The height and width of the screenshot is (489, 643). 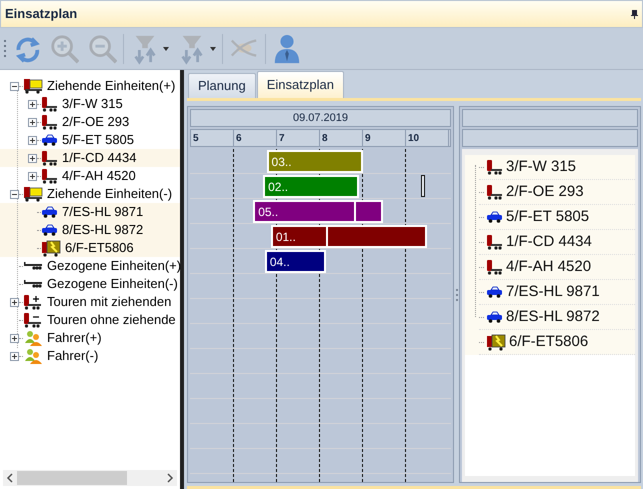 What do you see at coordinates (113, 266) in the screenshot?
I see `tree-item: Gezogene Einheiten(+)` at bounding box center [113, 266].